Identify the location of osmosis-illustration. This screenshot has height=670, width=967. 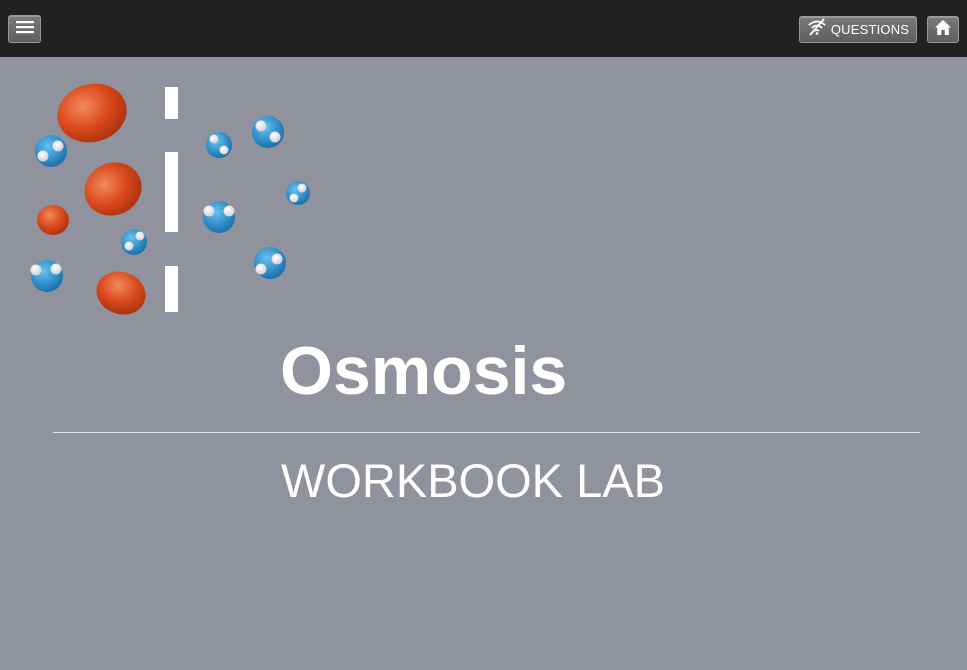
(170, 199).